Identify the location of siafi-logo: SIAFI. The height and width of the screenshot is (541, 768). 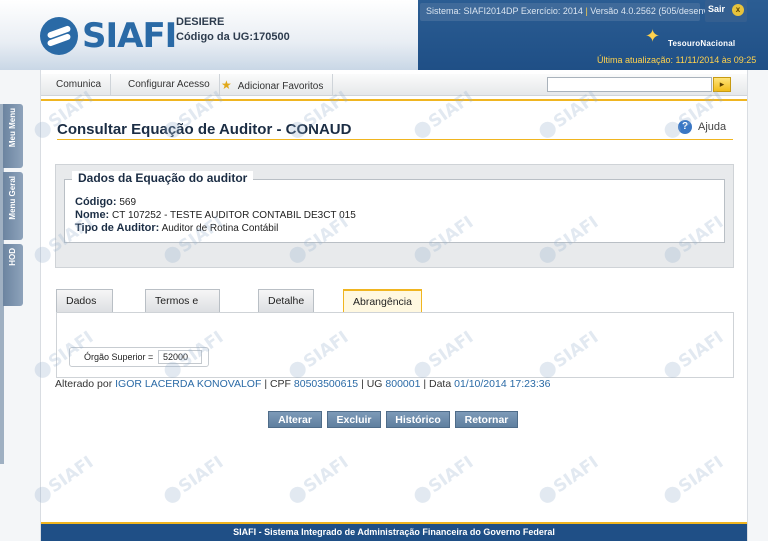
(108, 36).